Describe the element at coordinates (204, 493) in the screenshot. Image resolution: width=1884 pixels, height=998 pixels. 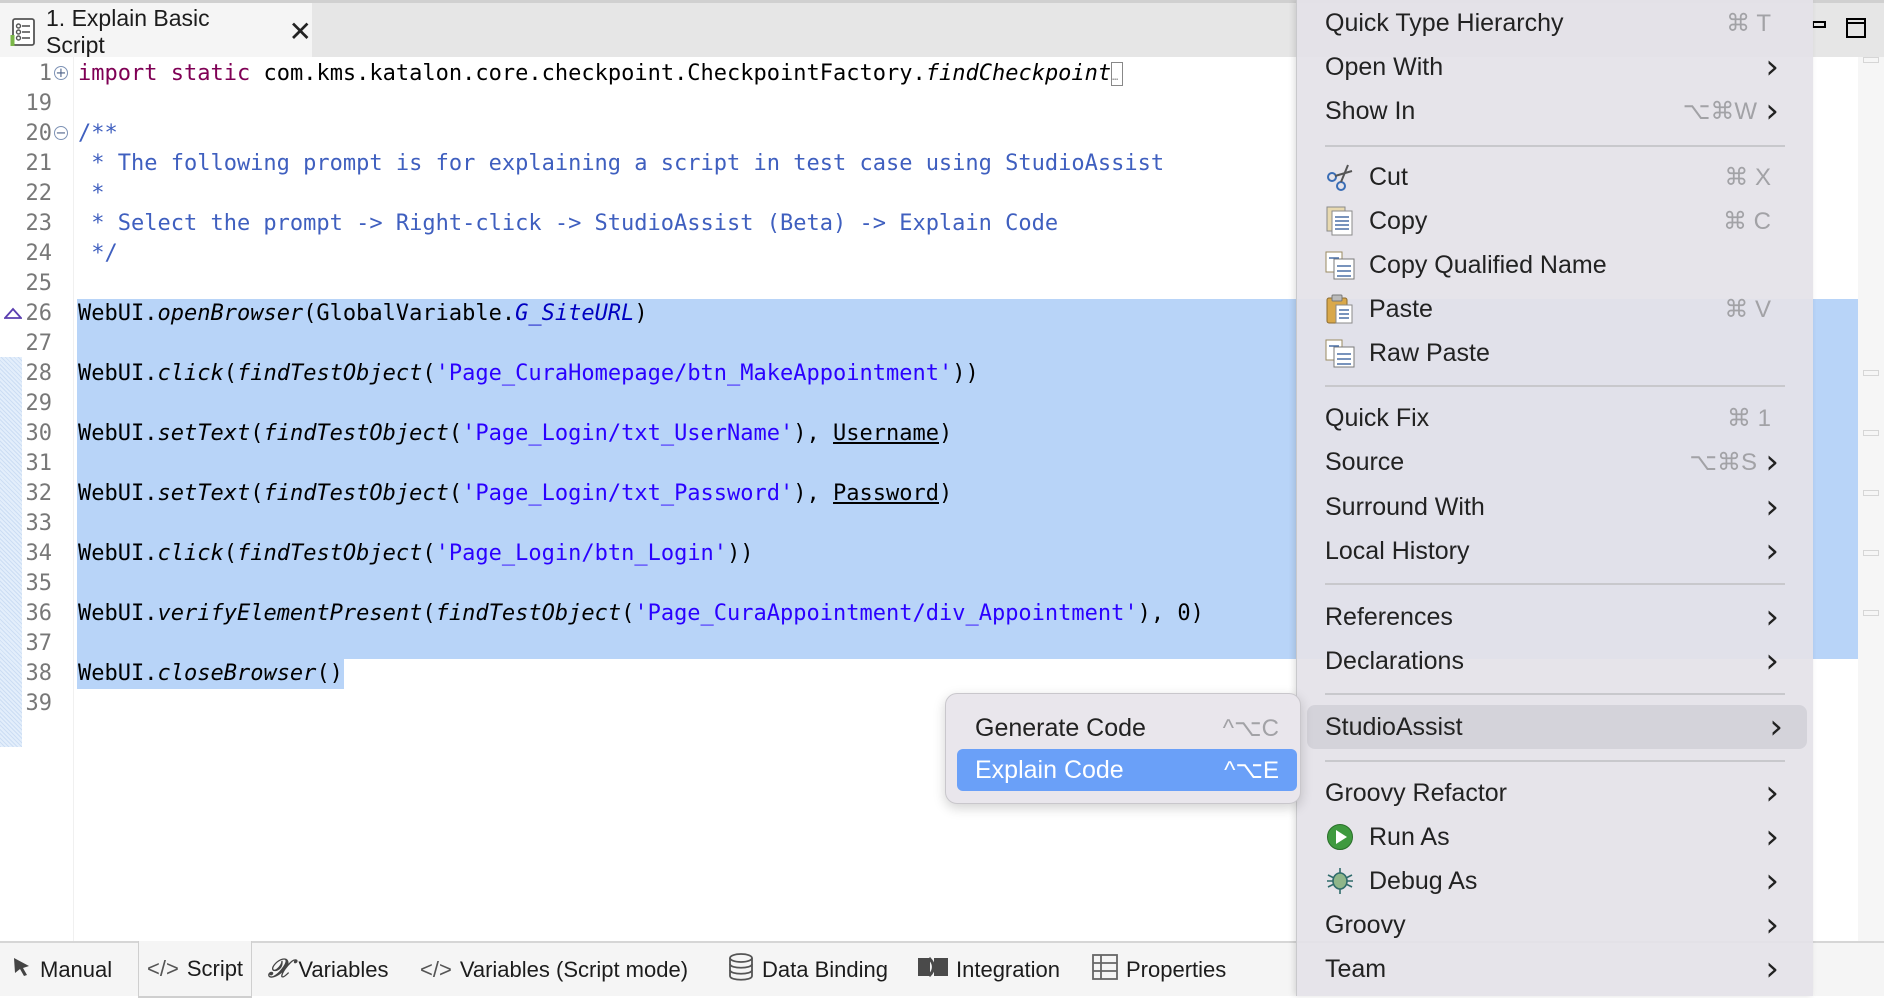
I see `code-token: setText` at that location.